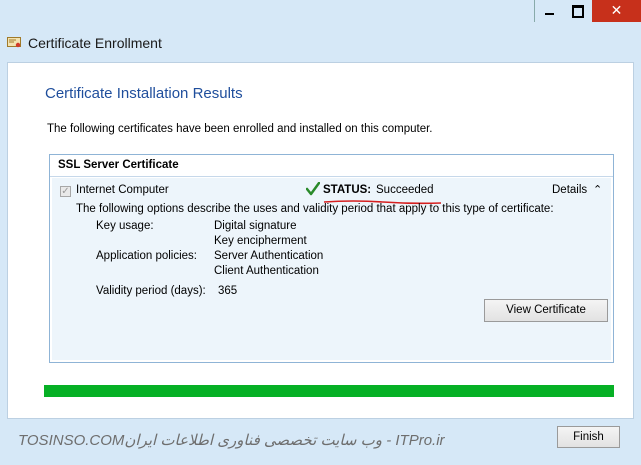 Image resolution: width=641 pixels, height=465 pixels. What do you see at coordinates (548, 11) in the screenshot?
I see `minimize-button` at bounding box center [548, 11].